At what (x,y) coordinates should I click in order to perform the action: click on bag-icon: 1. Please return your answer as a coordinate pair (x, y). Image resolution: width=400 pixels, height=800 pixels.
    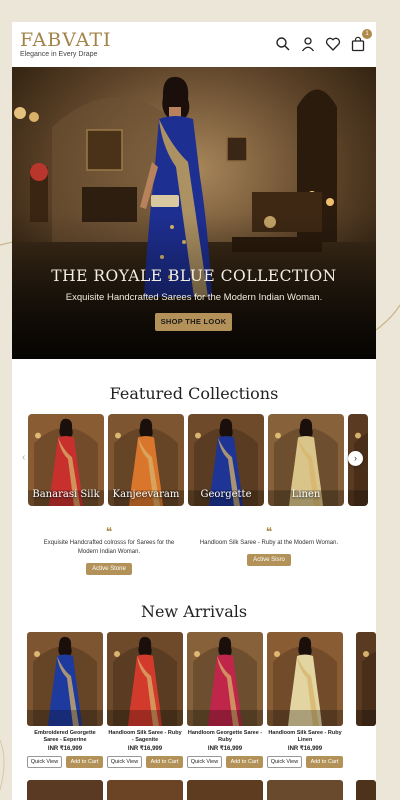
    Looking at the image, I should click on (361, 40).